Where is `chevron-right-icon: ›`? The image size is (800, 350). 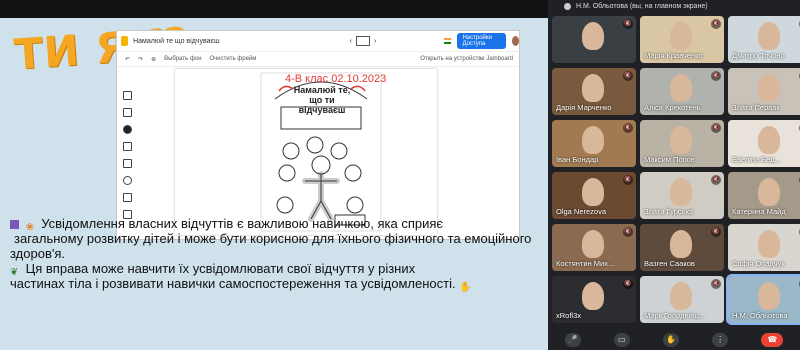 chevron-right-icon: › is located at coordinates (375, 41).